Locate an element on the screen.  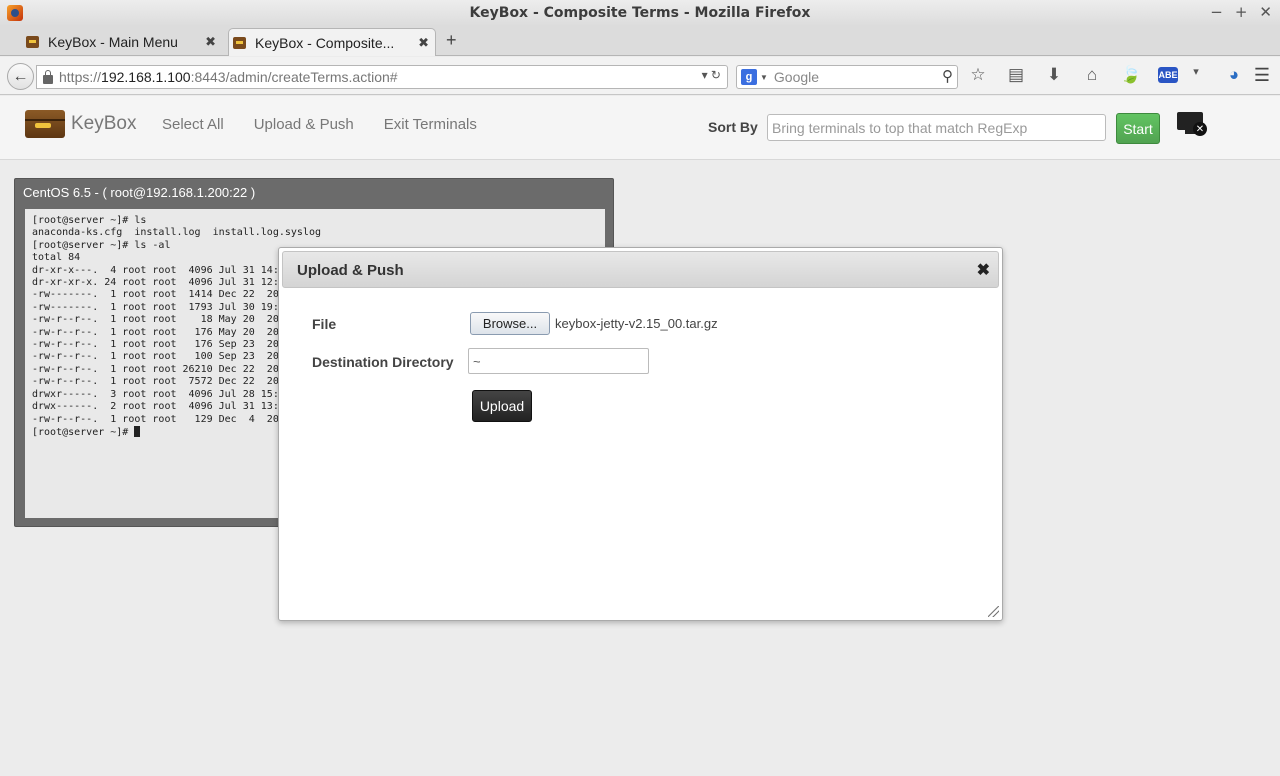
upload-button: Upload is located at coordinates (502, 406).